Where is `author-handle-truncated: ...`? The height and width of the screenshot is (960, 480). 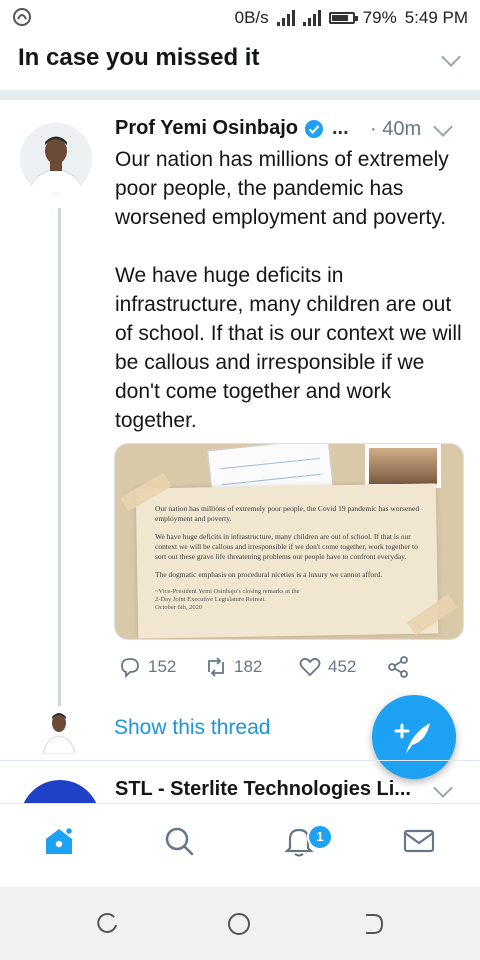 author-handle-truncated: ... is located at coordinates (340, 128).